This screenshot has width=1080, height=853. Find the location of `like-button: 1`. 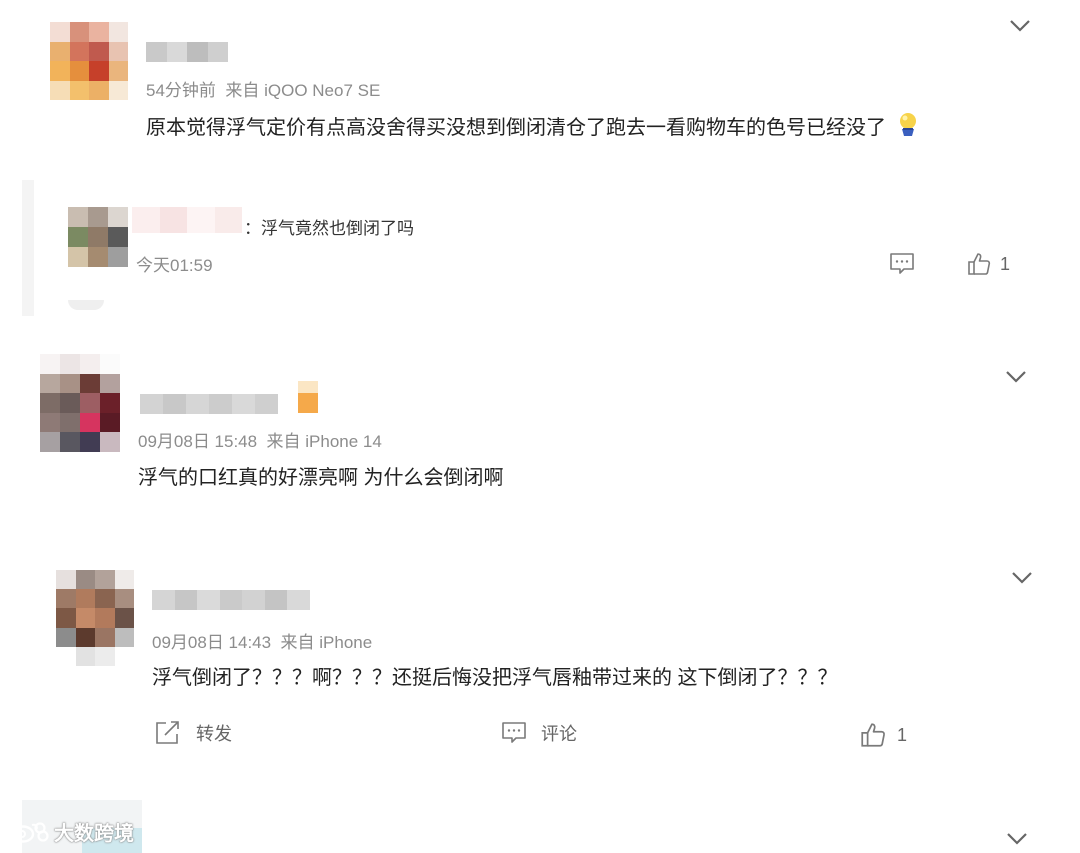

like-button: 1 is located at coordinates (883, 735).